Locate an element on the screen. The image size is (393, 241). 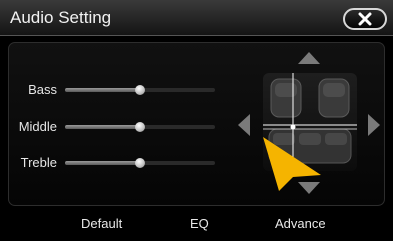
middle-slider is located at coordinates (140, 127).